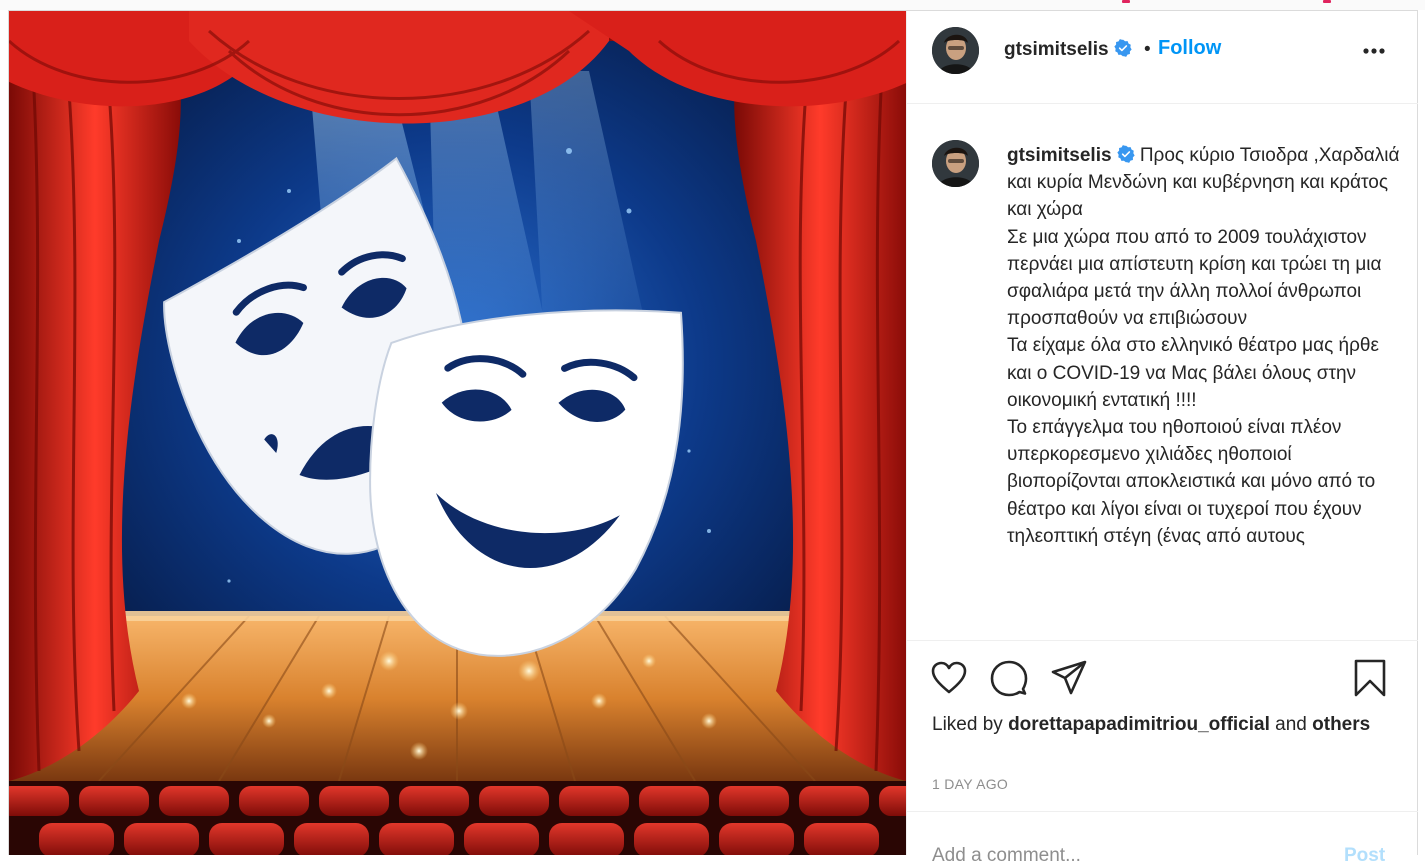  I want to click on post-comment-button: Post, so click(1364, 856).